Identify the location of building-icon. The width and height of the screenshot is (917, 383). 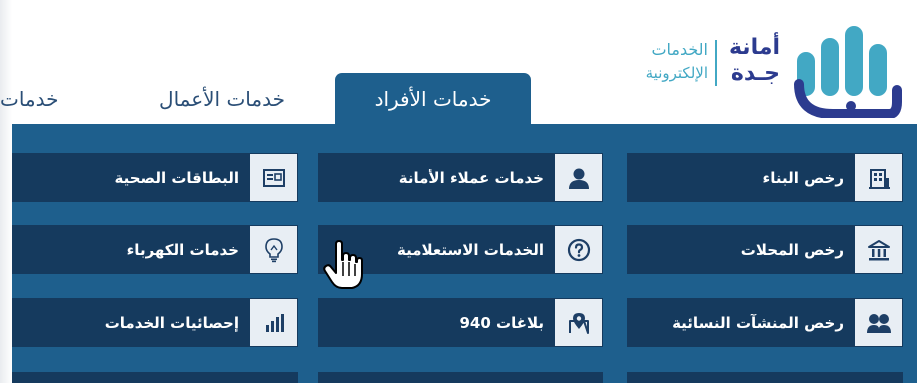
(878, 177).